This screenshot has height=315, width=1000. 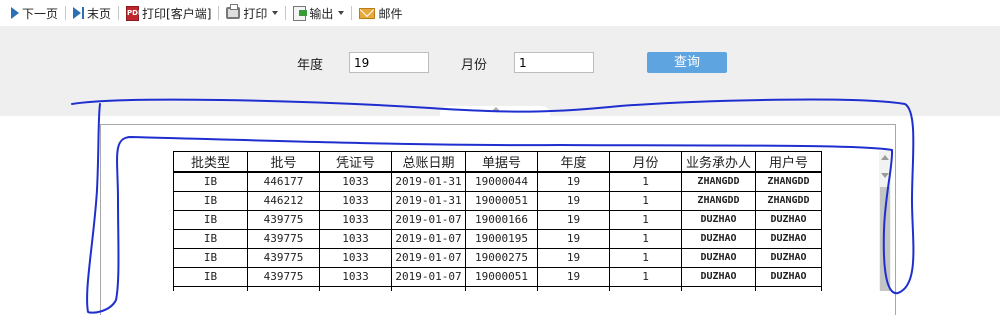 I want to click on table-cell: 19000275, so click(x=501, y=257).